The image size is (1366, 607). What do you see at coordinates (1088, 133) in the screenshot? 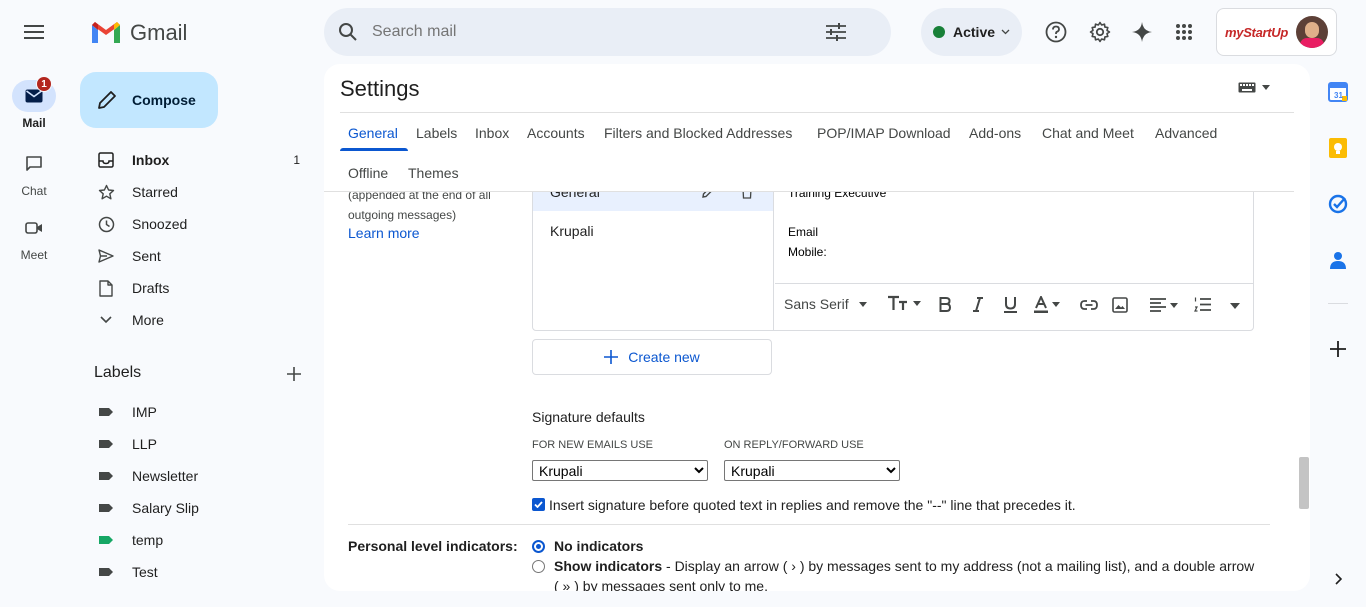
I see `tab-chat-meet: Chat and Meet` at bounding box center [1088, 133].